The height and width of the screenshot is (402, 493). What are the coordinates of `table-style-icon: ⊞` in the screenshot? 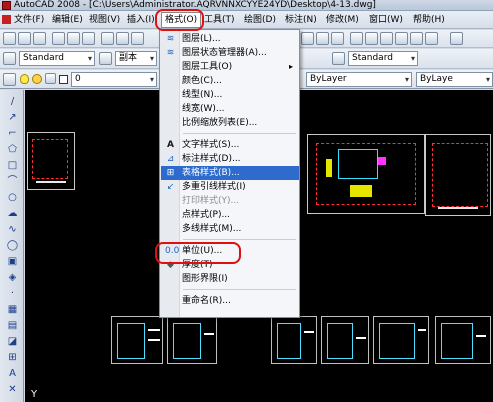 It's located at (170, 173).